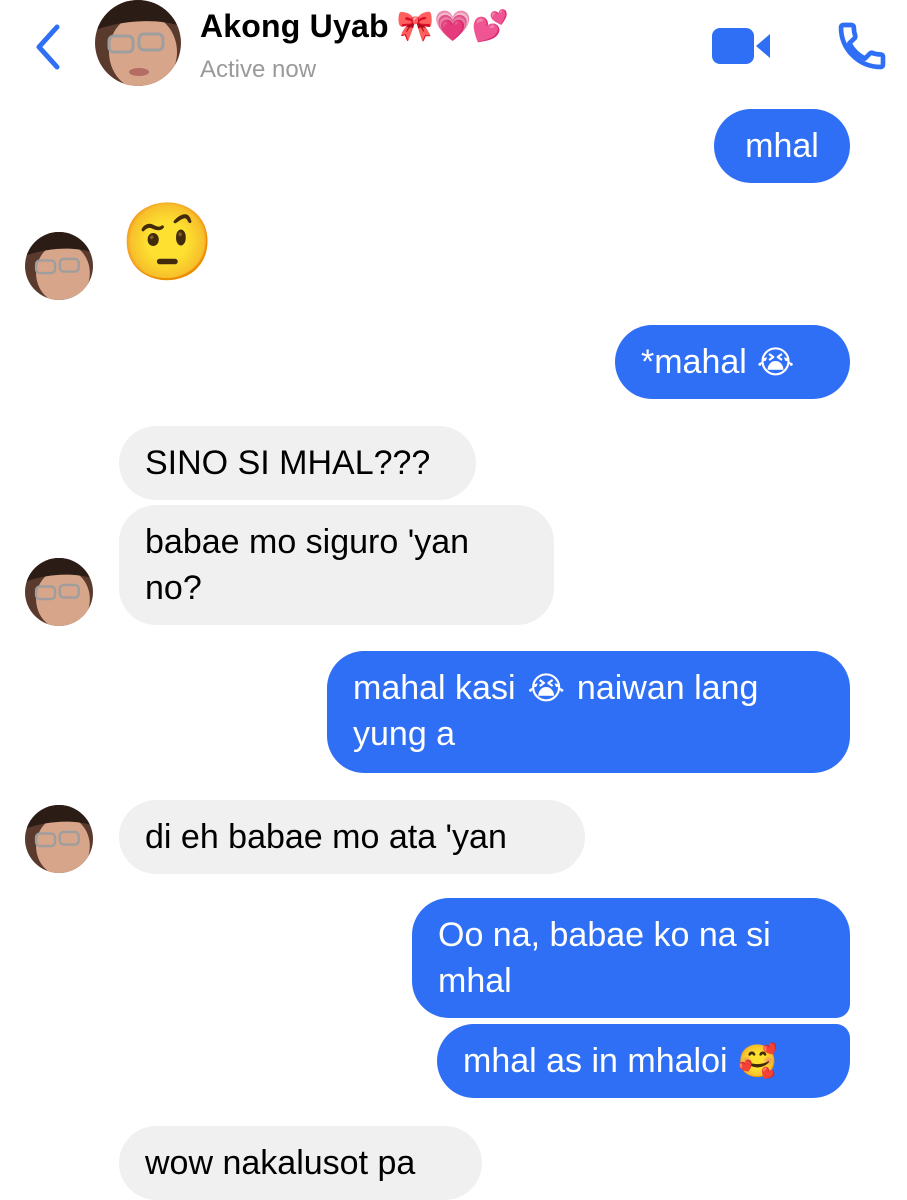 The height and width of the screenshot is (1200, 907). Describe the element at coordinates (631, 958) in the screenshot. I see `message-bubble-outgoing: Oo na, babae ko na si mhal` at that location.